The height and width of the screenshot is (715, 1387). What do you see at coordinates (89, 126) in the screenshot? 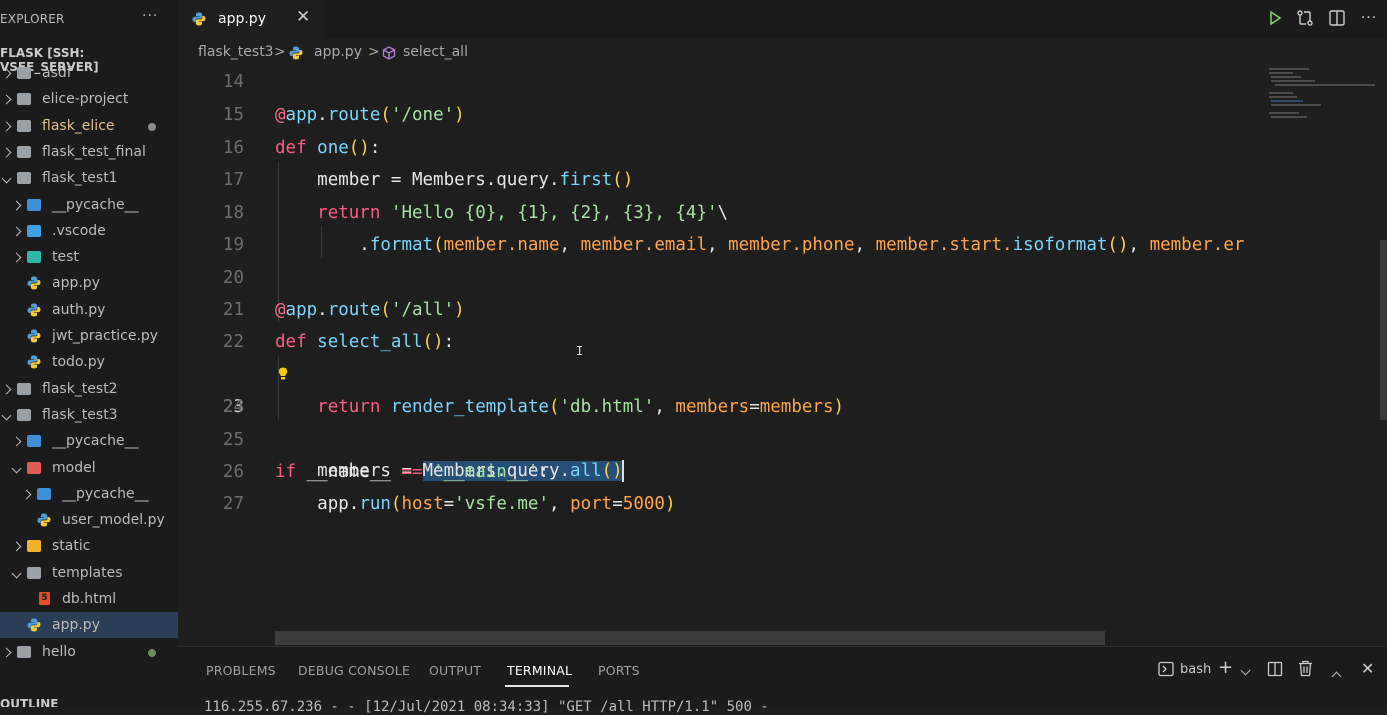
I see `tree-item: flask_elice` at bounding box center [89, 126].